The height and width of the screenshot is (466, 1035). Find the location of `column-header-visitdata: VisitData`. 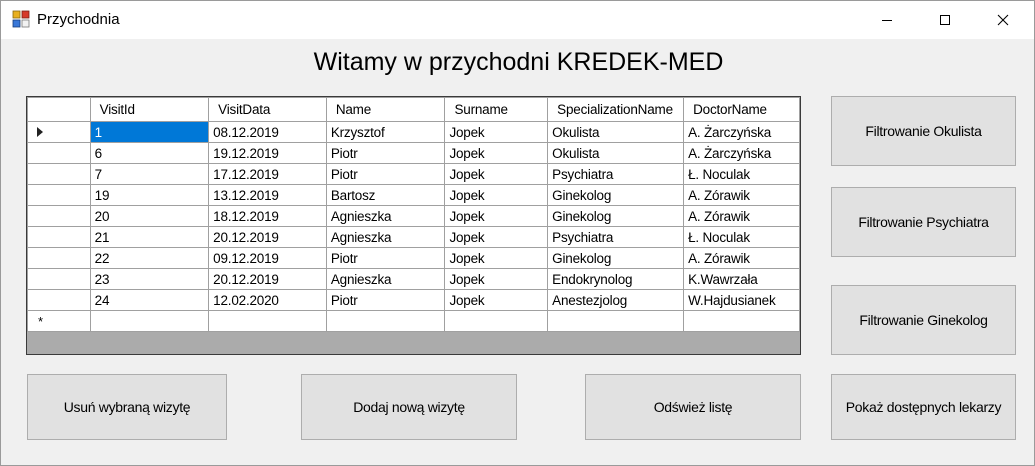

column-header-visitdata: VisitData is located at coordinates (267, 109).